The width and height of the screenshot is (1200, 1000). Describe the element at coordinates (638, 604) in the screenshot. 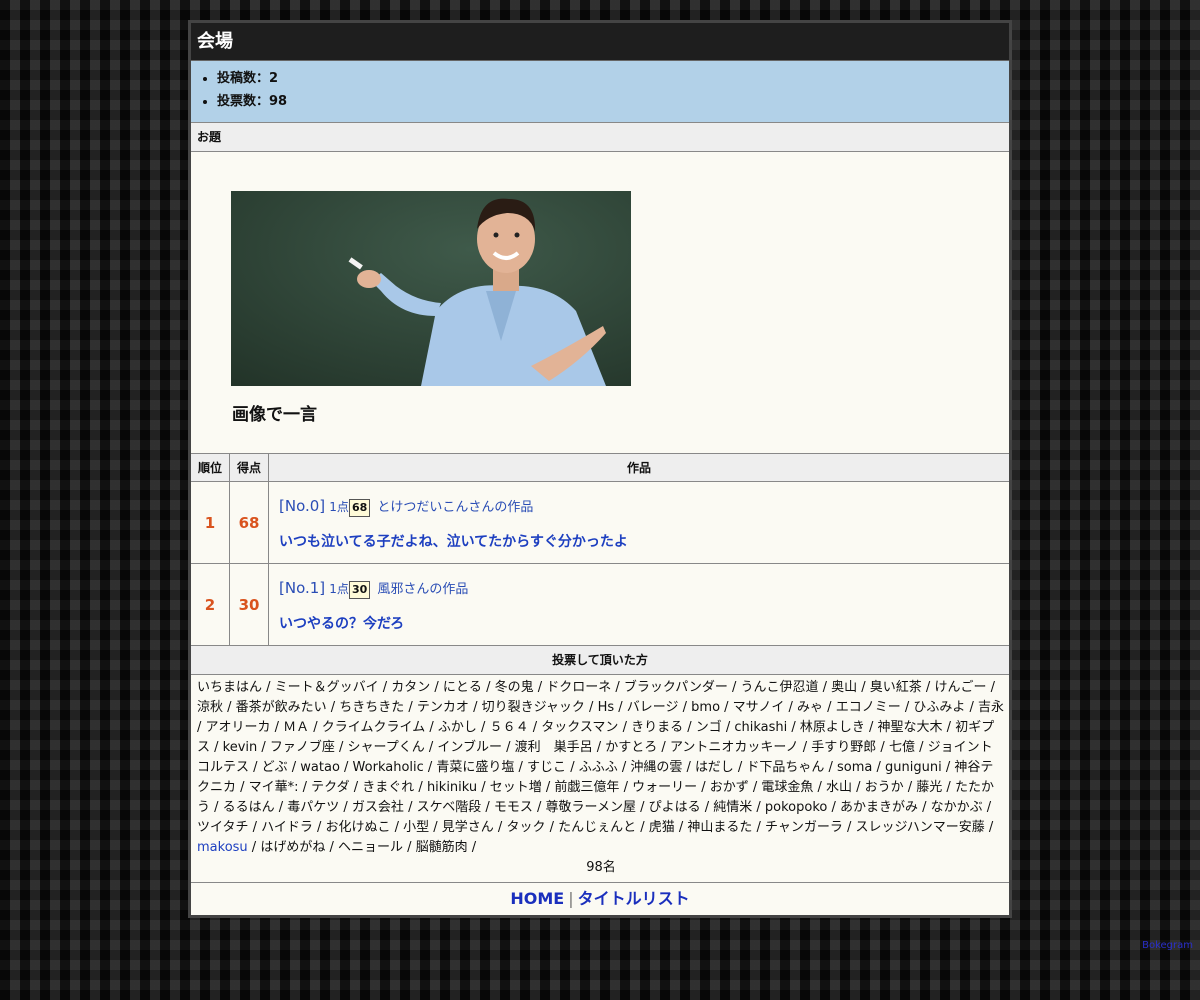

I see `work-cell: [No.1] 1点 30 風邪さんの作品 いつやるの？今だろ` at that location.